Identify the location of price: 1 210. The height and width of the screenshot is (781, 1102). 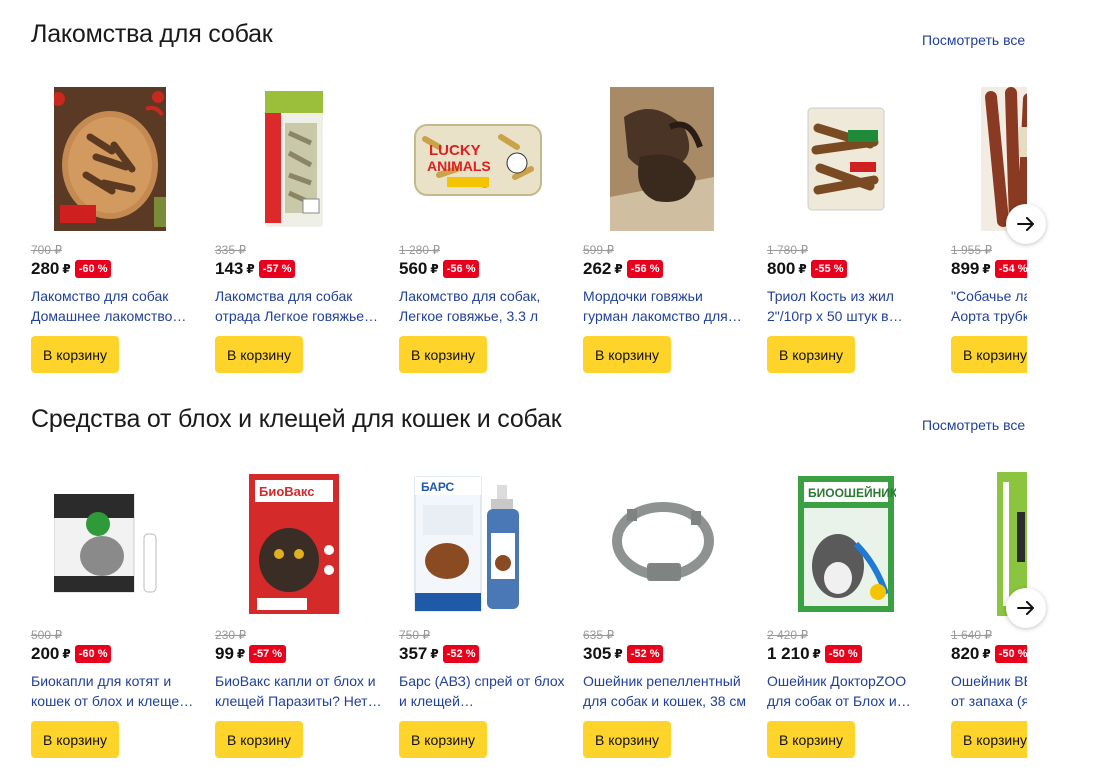
(788, 653).